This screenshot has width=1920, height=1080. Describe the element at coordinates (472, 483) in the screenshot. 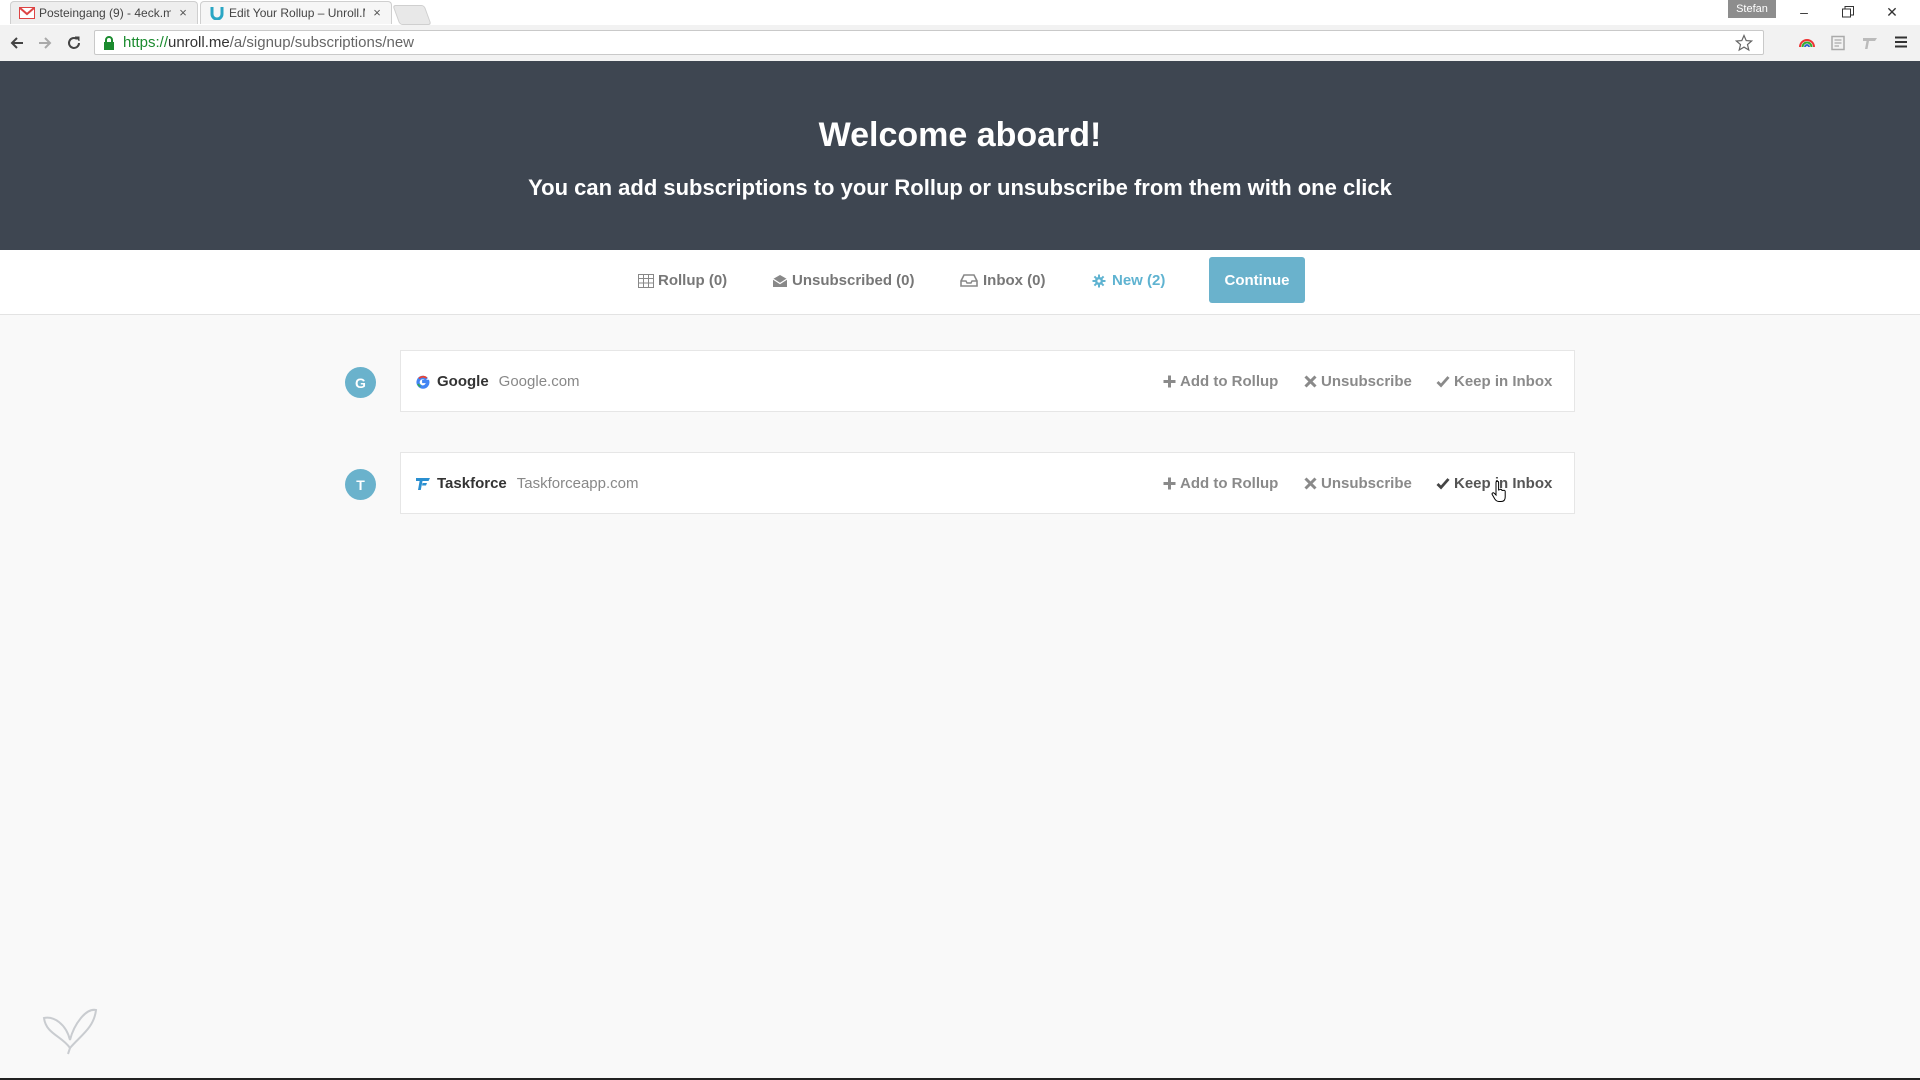

I see `sender-name: Taskforce` at that location.